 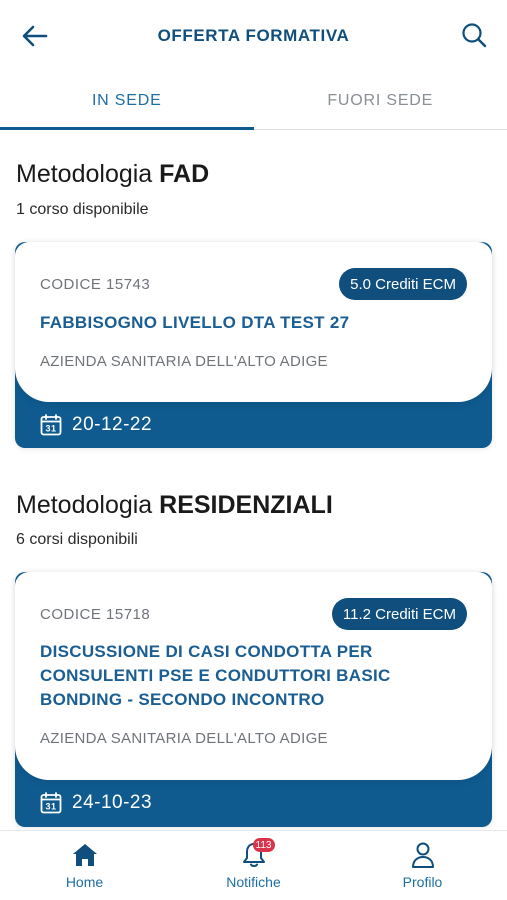 I want to click on home-icon-wrap, so click(x=85, y=855).